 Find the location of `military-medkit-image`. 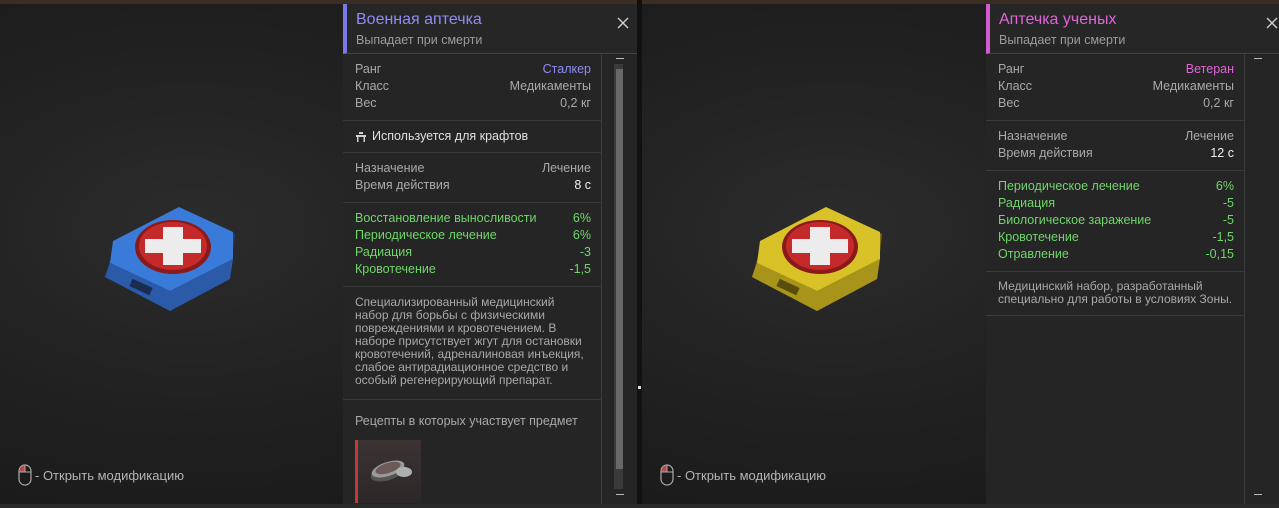

military-medkit-image is located at coordinates (170, 259).